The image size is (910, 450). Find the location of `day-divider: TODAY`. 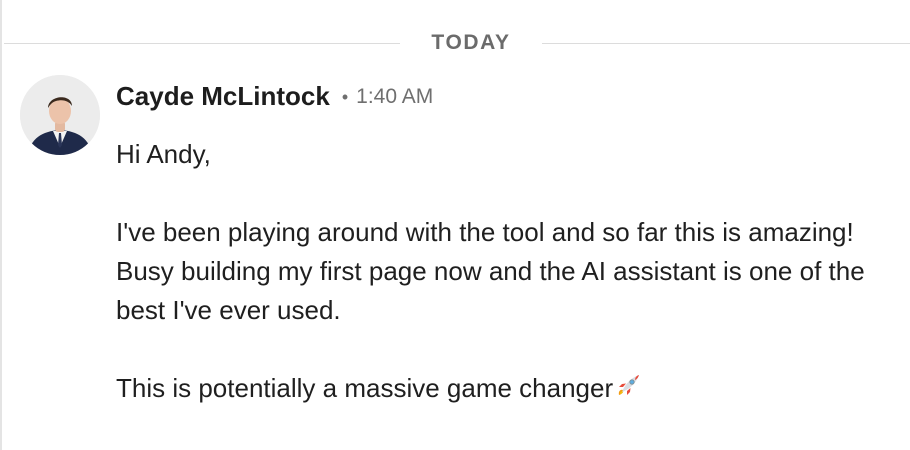

day-divider: TODAY is located at coordinates (457, 43).